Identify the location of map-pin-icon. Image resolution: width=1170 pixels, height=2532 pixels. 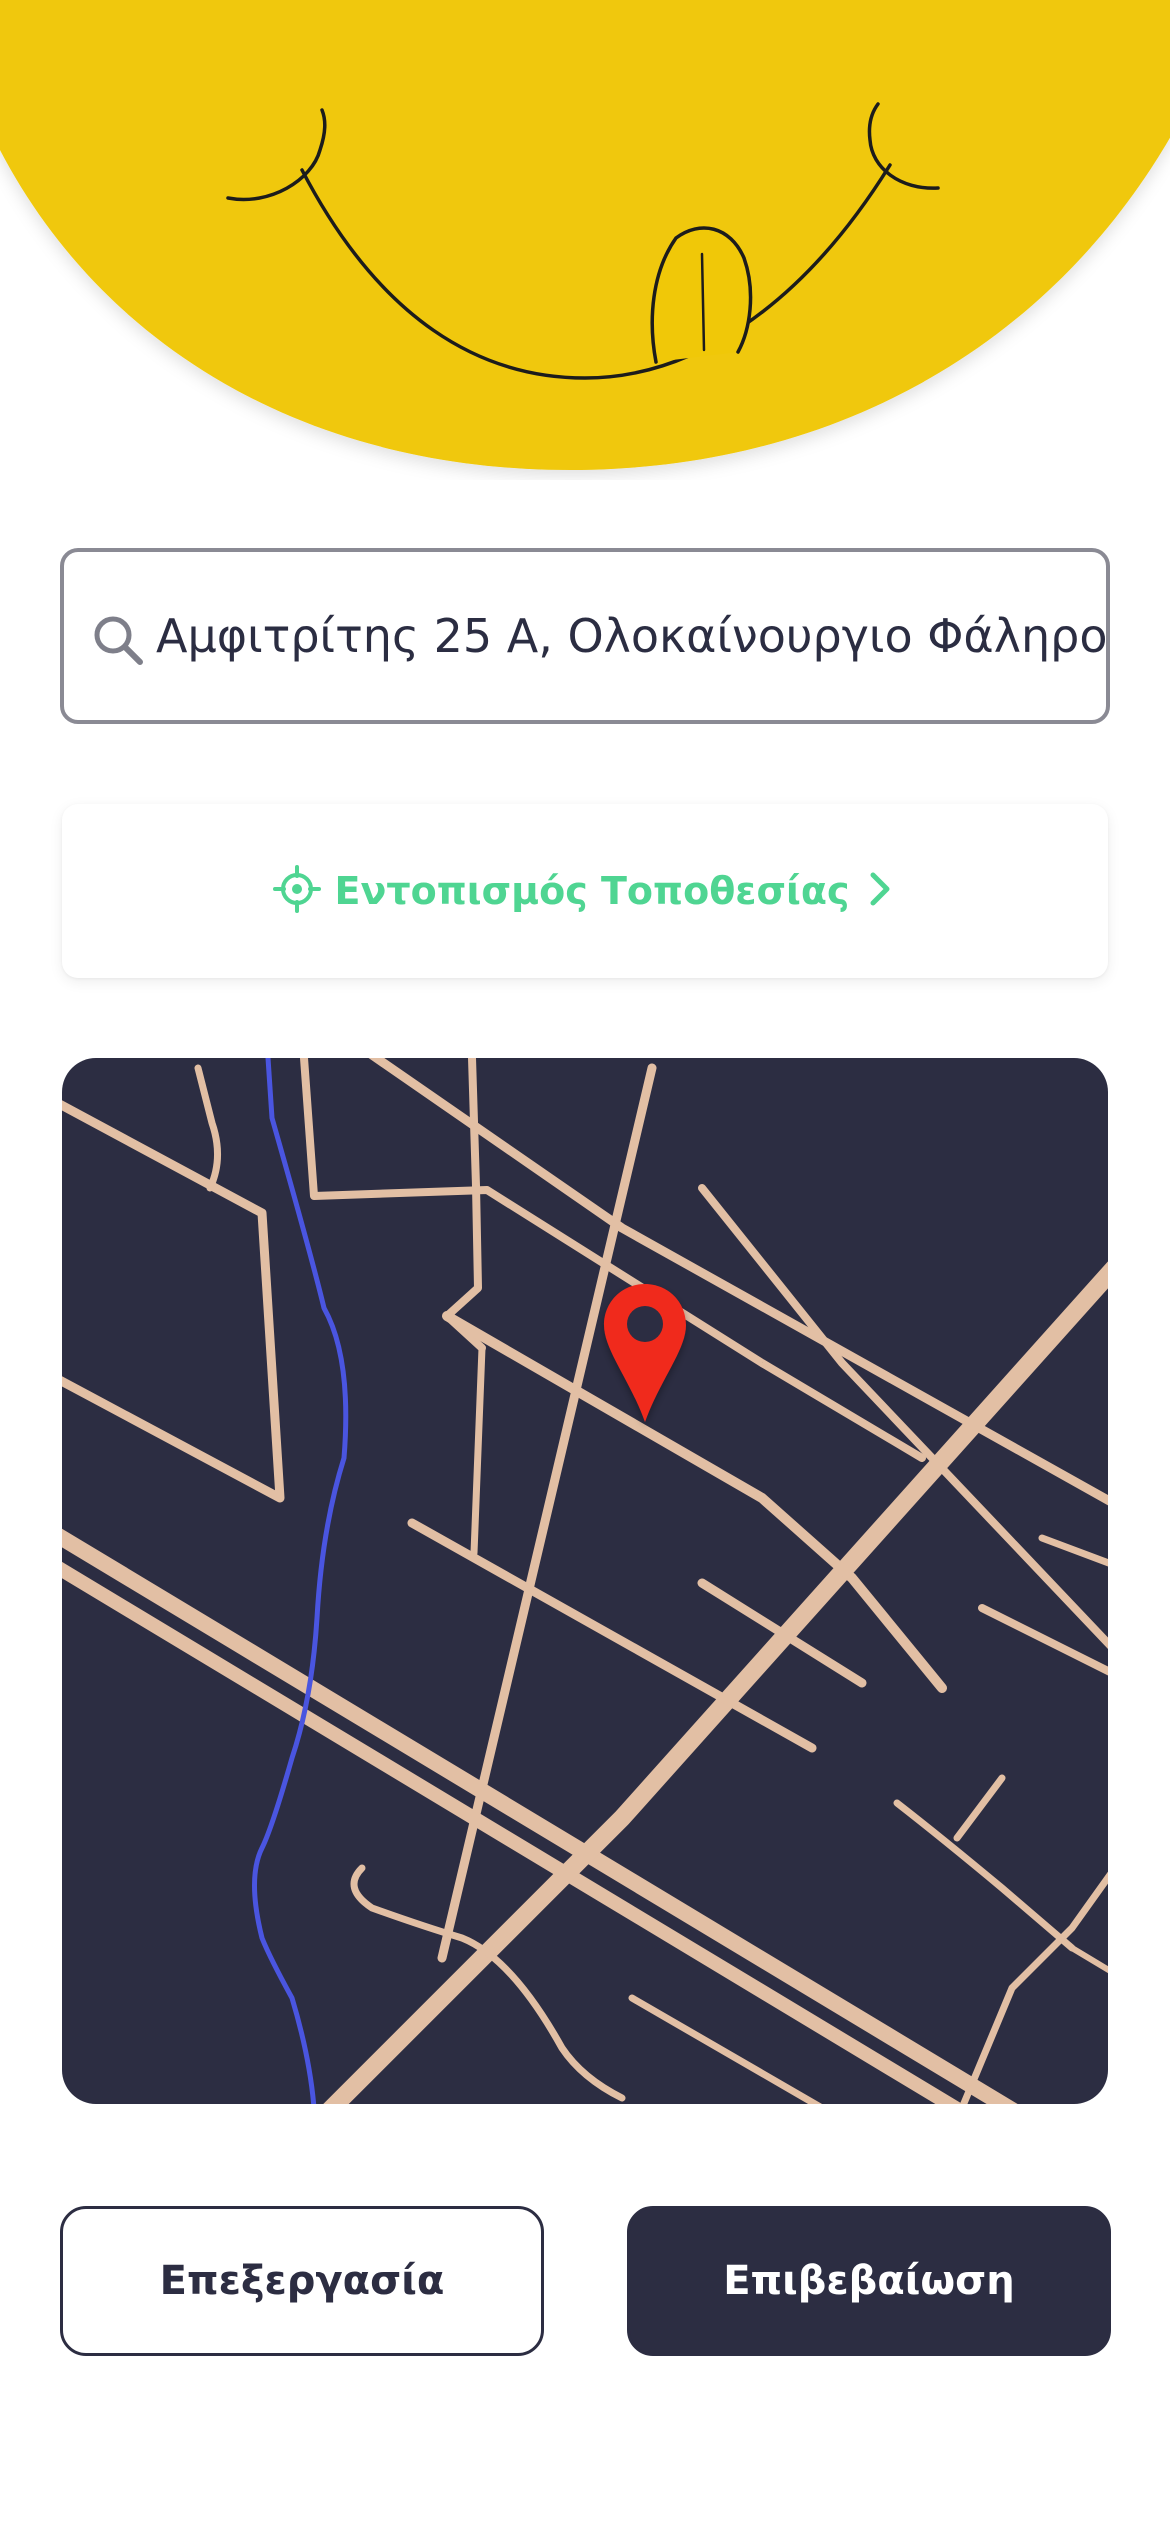
(645, 1355).